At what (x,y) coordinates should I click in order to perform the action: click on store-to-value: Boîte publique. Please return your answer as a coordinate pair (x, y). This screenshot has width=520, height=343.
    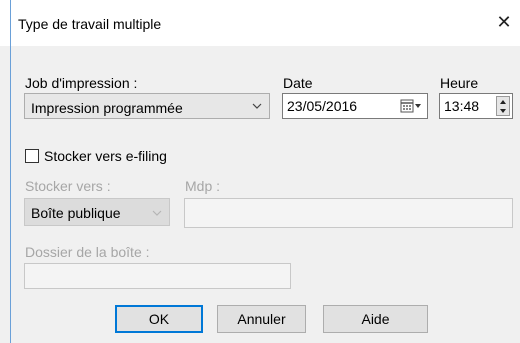
    Looking at the image, I should click on (76, 213).